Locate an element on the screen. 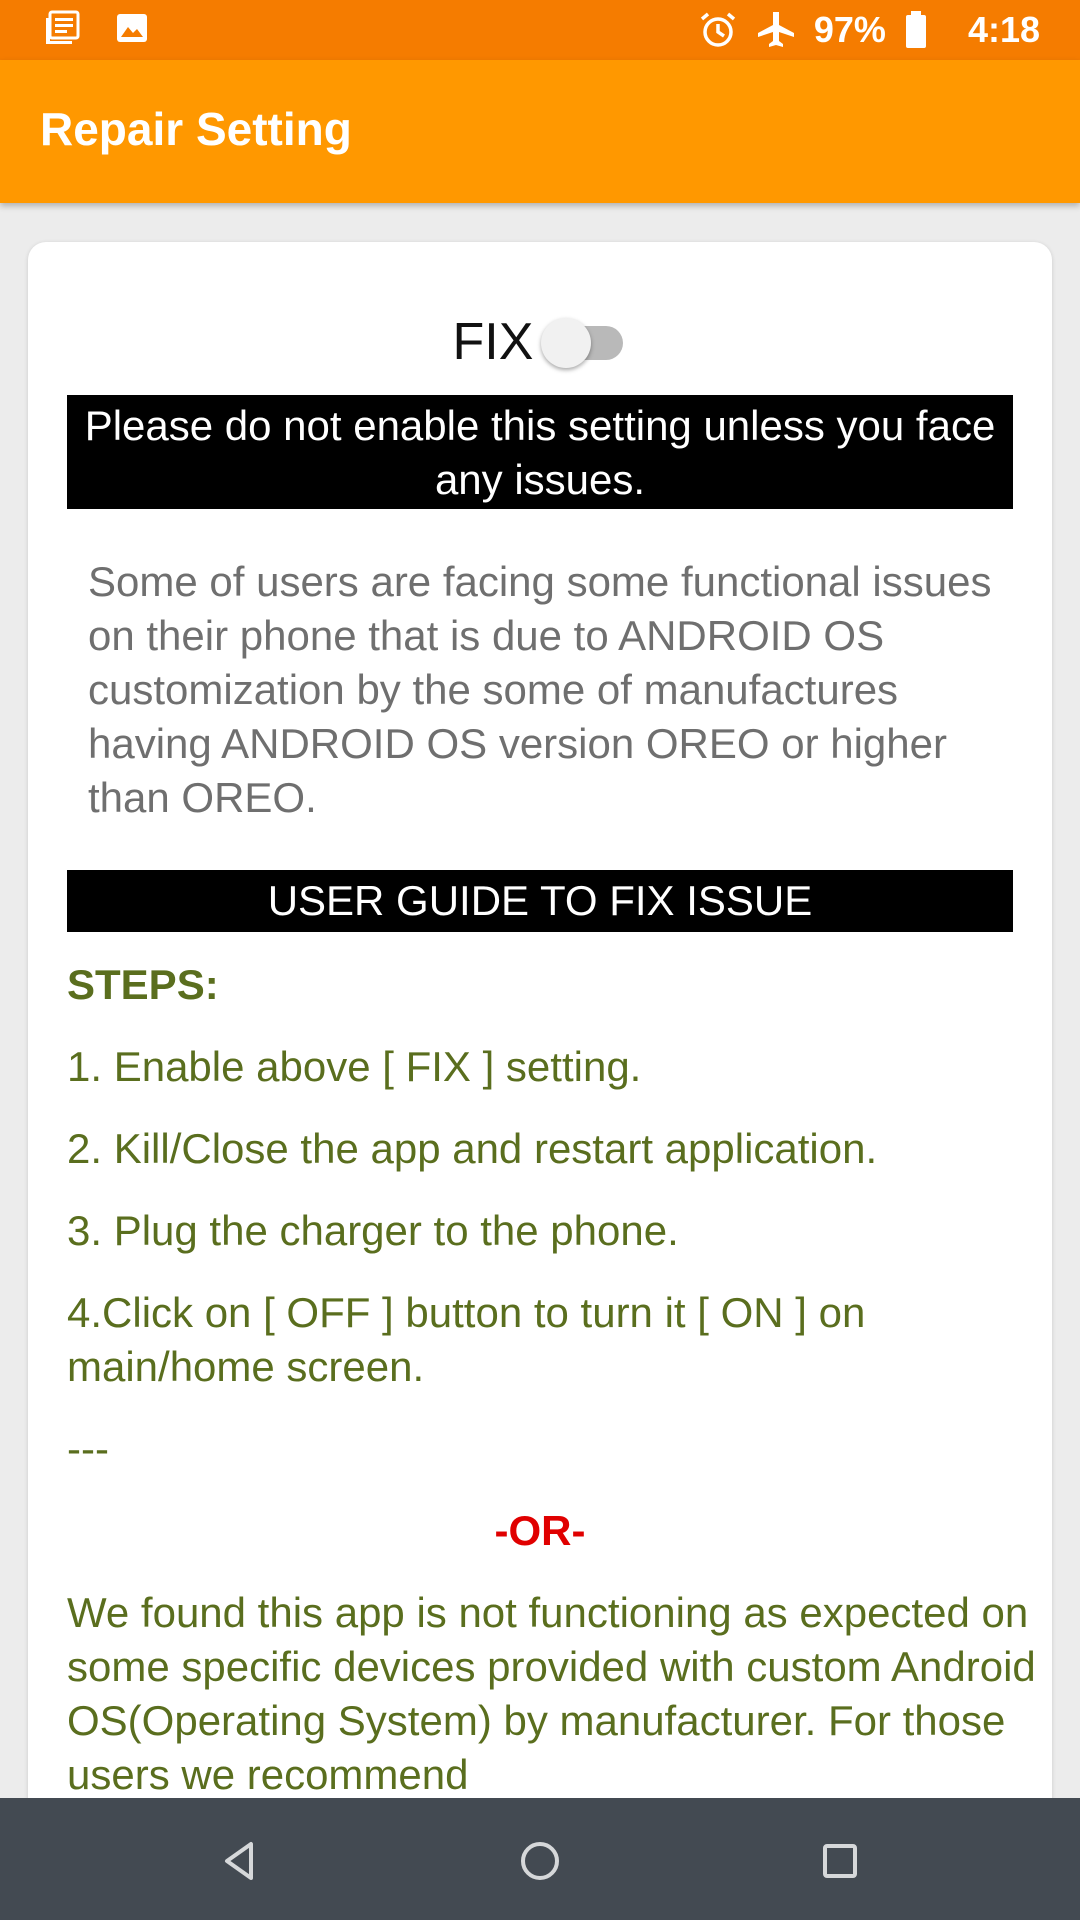  back-button is located at coordinates (241, 1861).